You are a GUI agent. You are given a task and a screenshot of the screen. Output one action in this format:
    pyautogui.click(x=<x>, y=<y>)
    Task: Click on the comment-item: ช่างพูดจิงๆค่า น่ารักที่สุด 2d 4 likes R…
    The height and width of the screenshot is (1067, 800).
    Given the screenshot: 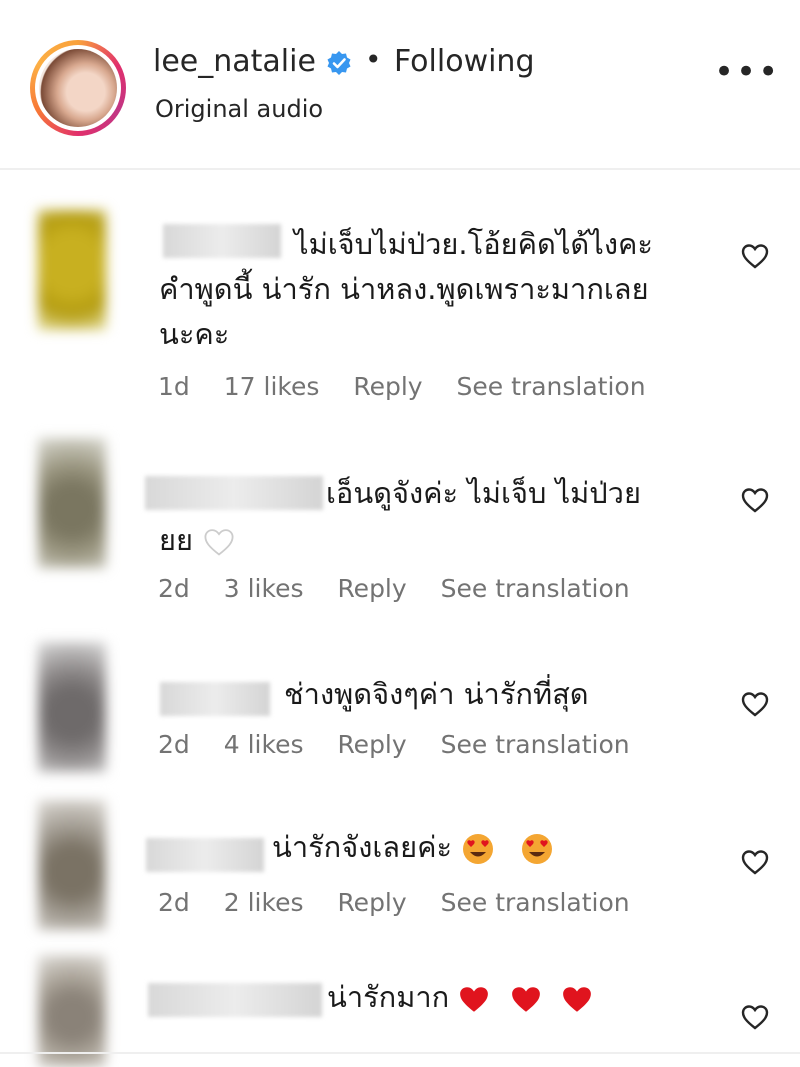 What is the action you would take?
    pyautogui.click(x=400, y=717)
    